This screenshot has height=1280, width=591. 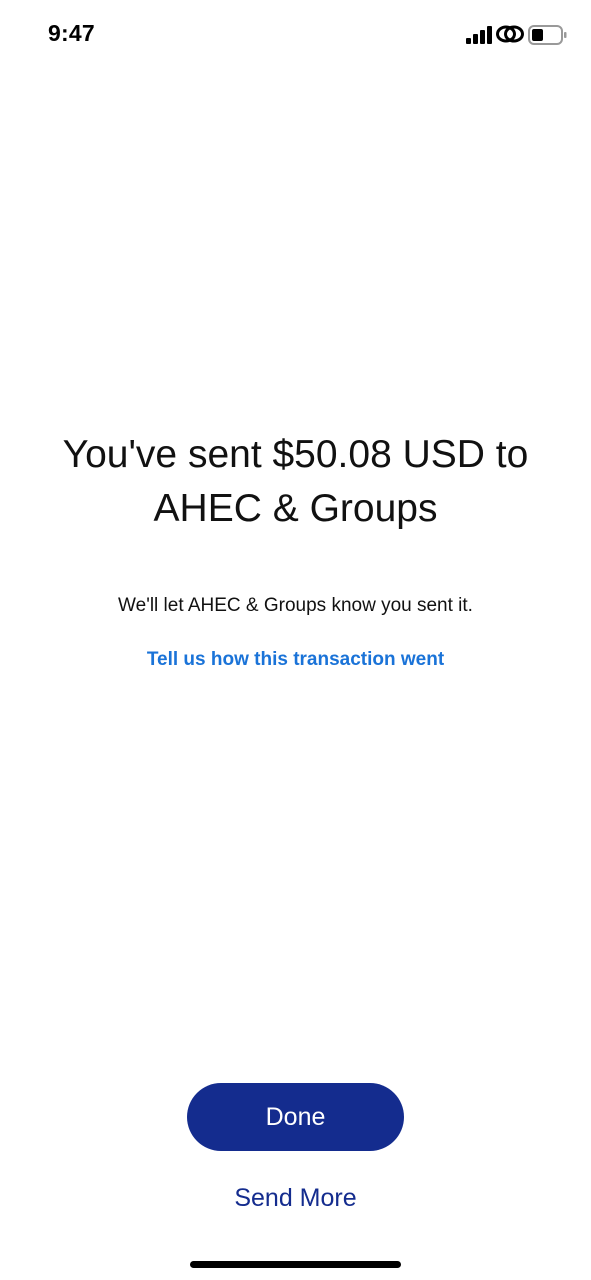 What do you see at coordinates (71, 33) in the screenshot?
I see `status-time: 9:47` at bounding box center [71, 33].